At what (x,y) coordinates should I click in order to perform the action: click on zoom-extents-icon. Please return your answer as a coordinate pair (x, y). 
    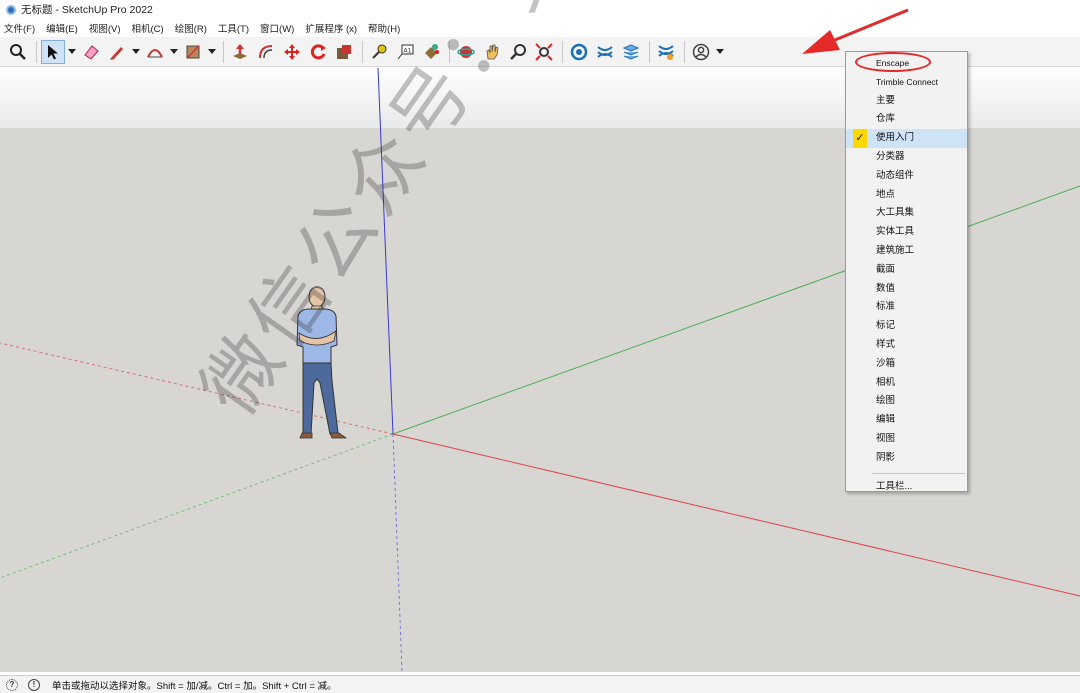
    Looking at the image, I should click on (544, 52).